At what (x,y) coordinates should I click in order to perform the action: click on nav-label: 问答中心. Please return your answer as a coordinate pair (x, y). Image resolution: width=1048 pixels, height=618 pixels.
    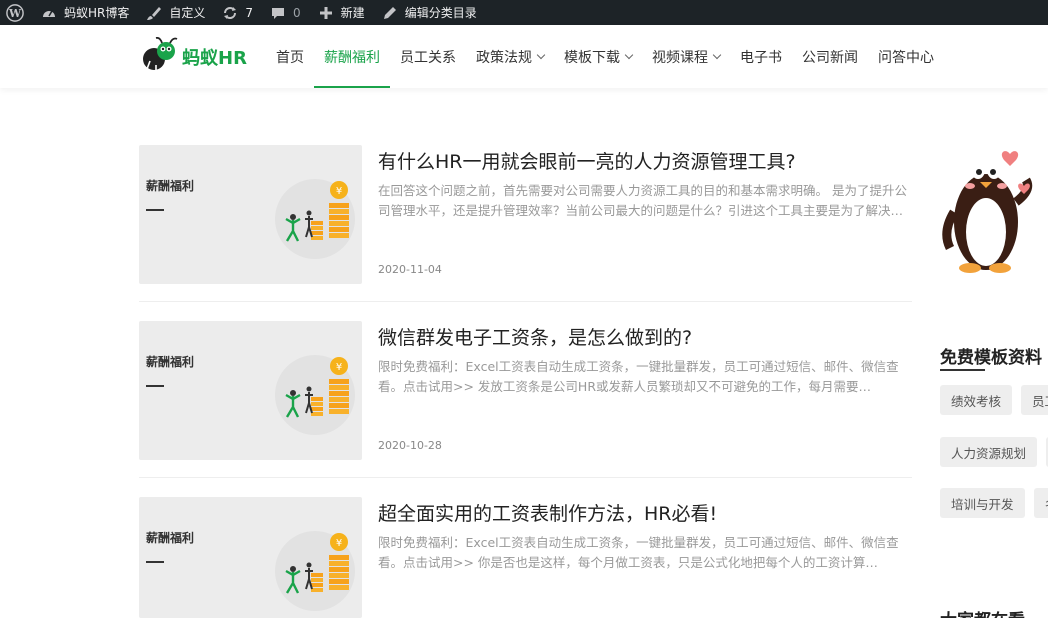
    Looking at the image, I should click on (906, 57).